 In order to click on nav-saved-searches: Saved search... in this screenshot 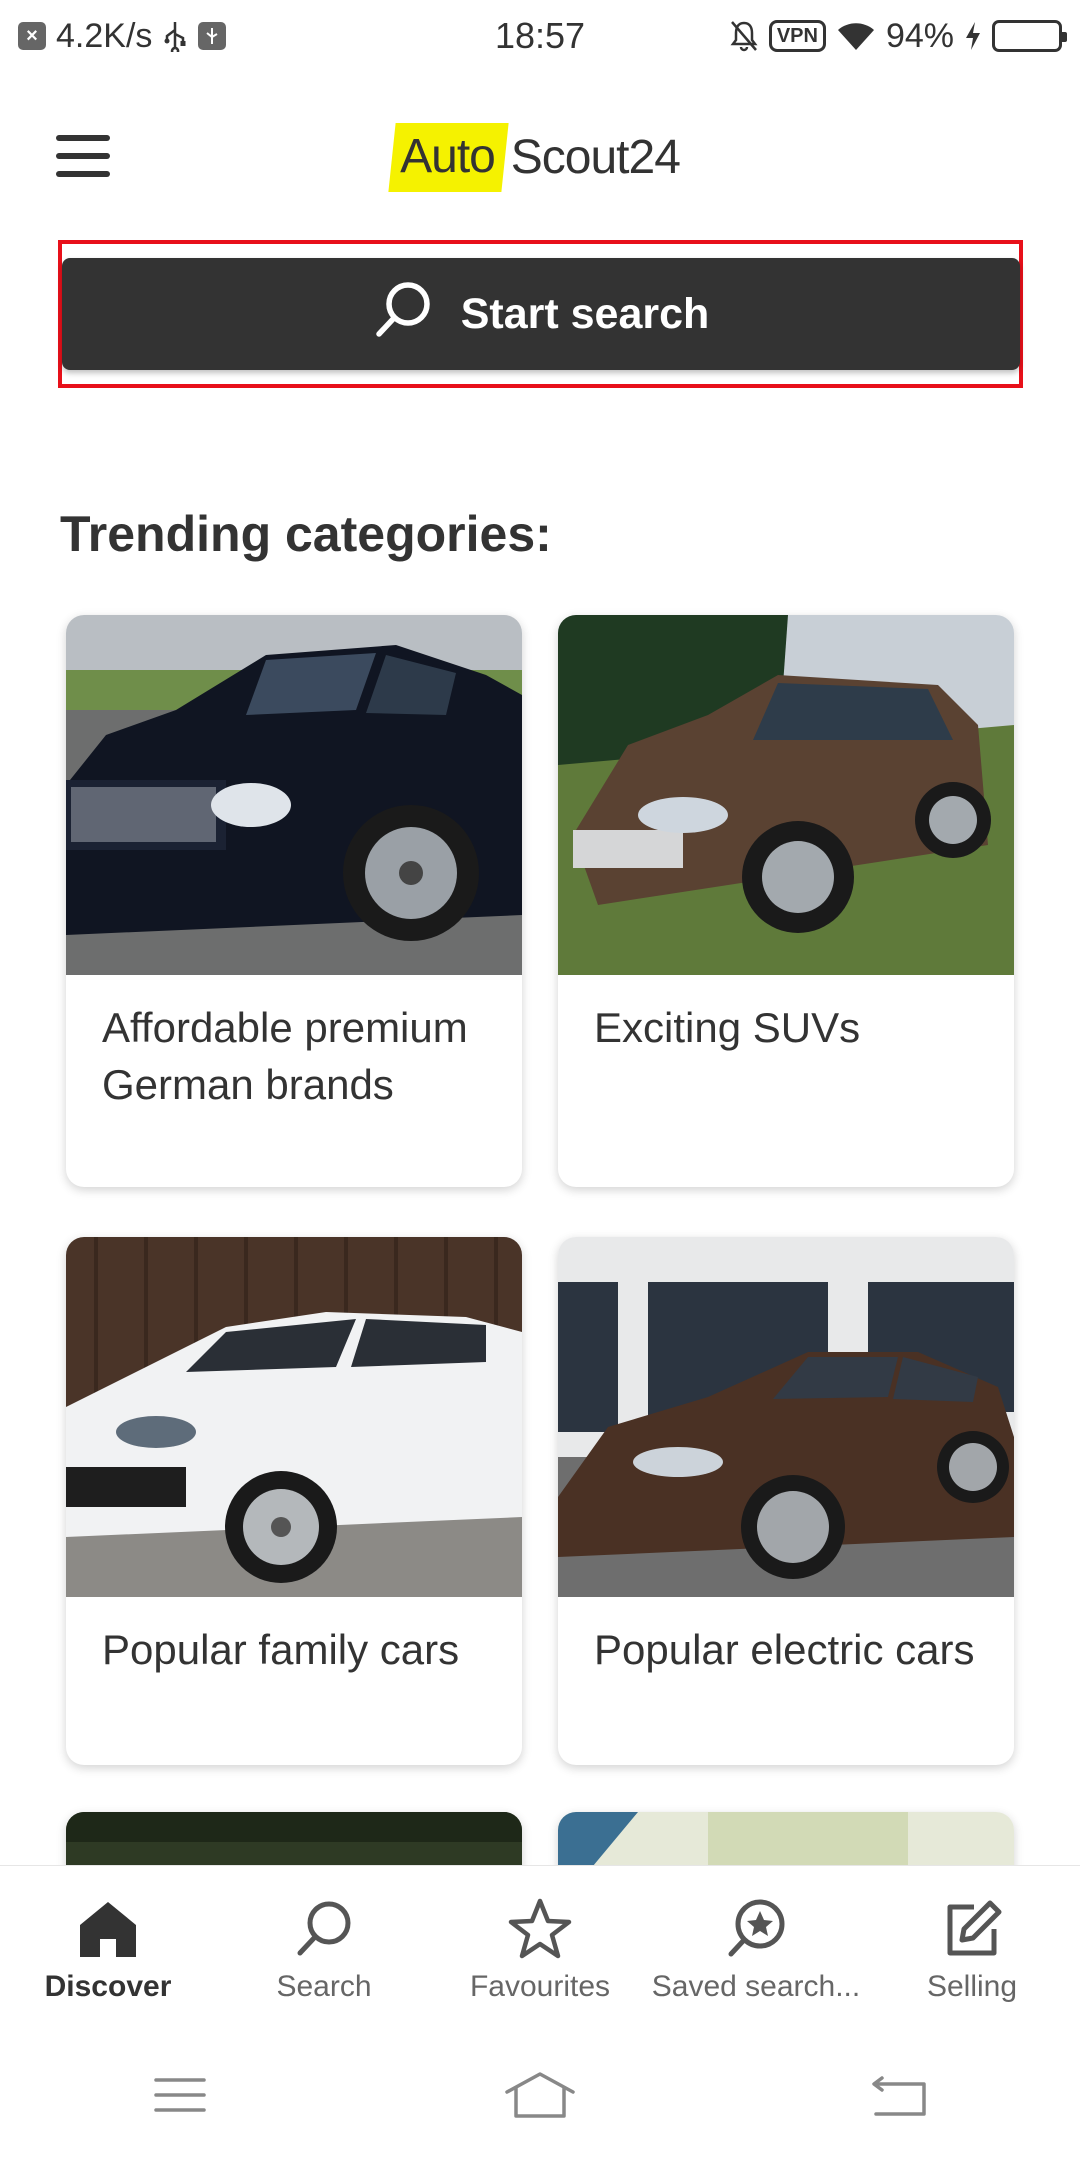, I will do `click(756, 1945)`.